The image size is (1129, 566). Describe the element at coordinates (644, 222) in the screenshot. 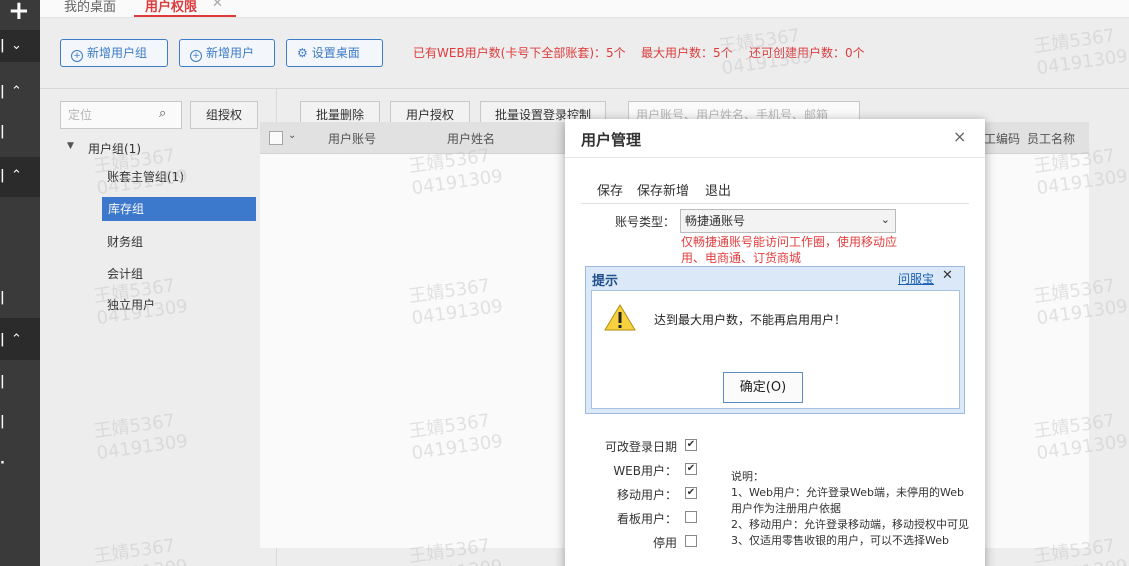

I see `account-type-label: 账号类型：` at that location.